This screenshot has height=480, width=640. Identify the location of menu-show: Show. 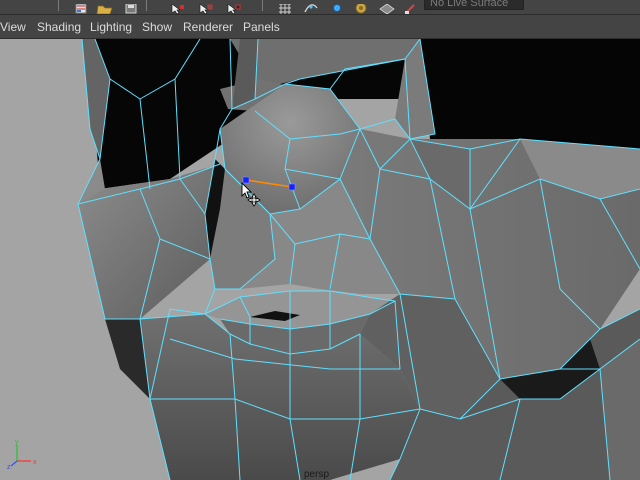
(157, 27).